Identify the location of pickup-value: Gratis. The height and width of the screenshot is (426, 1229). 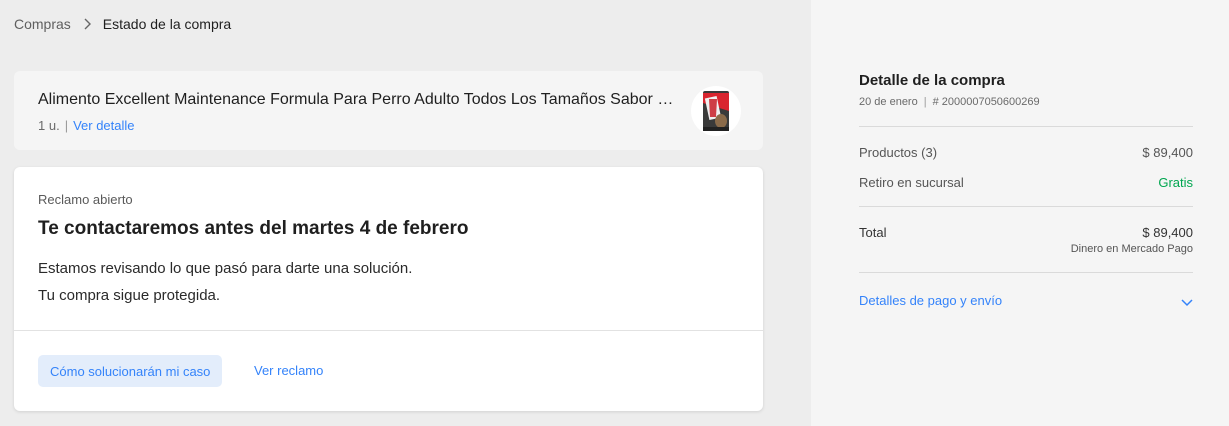
(1175, 182).